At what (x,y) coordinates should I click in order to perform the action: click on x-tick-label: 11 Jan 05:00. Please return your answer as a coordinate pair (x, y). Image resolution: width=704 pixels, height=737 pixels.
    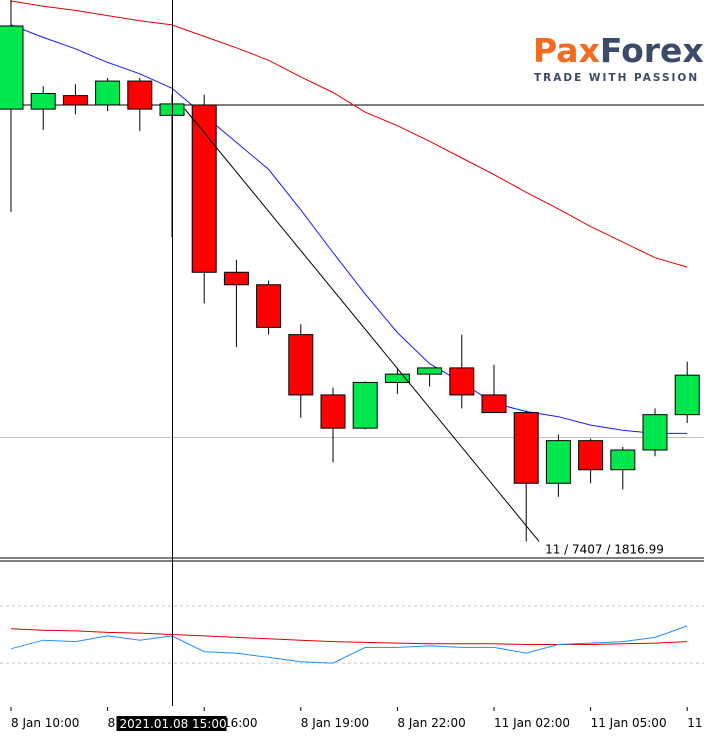
    Looking at the image, I should click on (629, 723).